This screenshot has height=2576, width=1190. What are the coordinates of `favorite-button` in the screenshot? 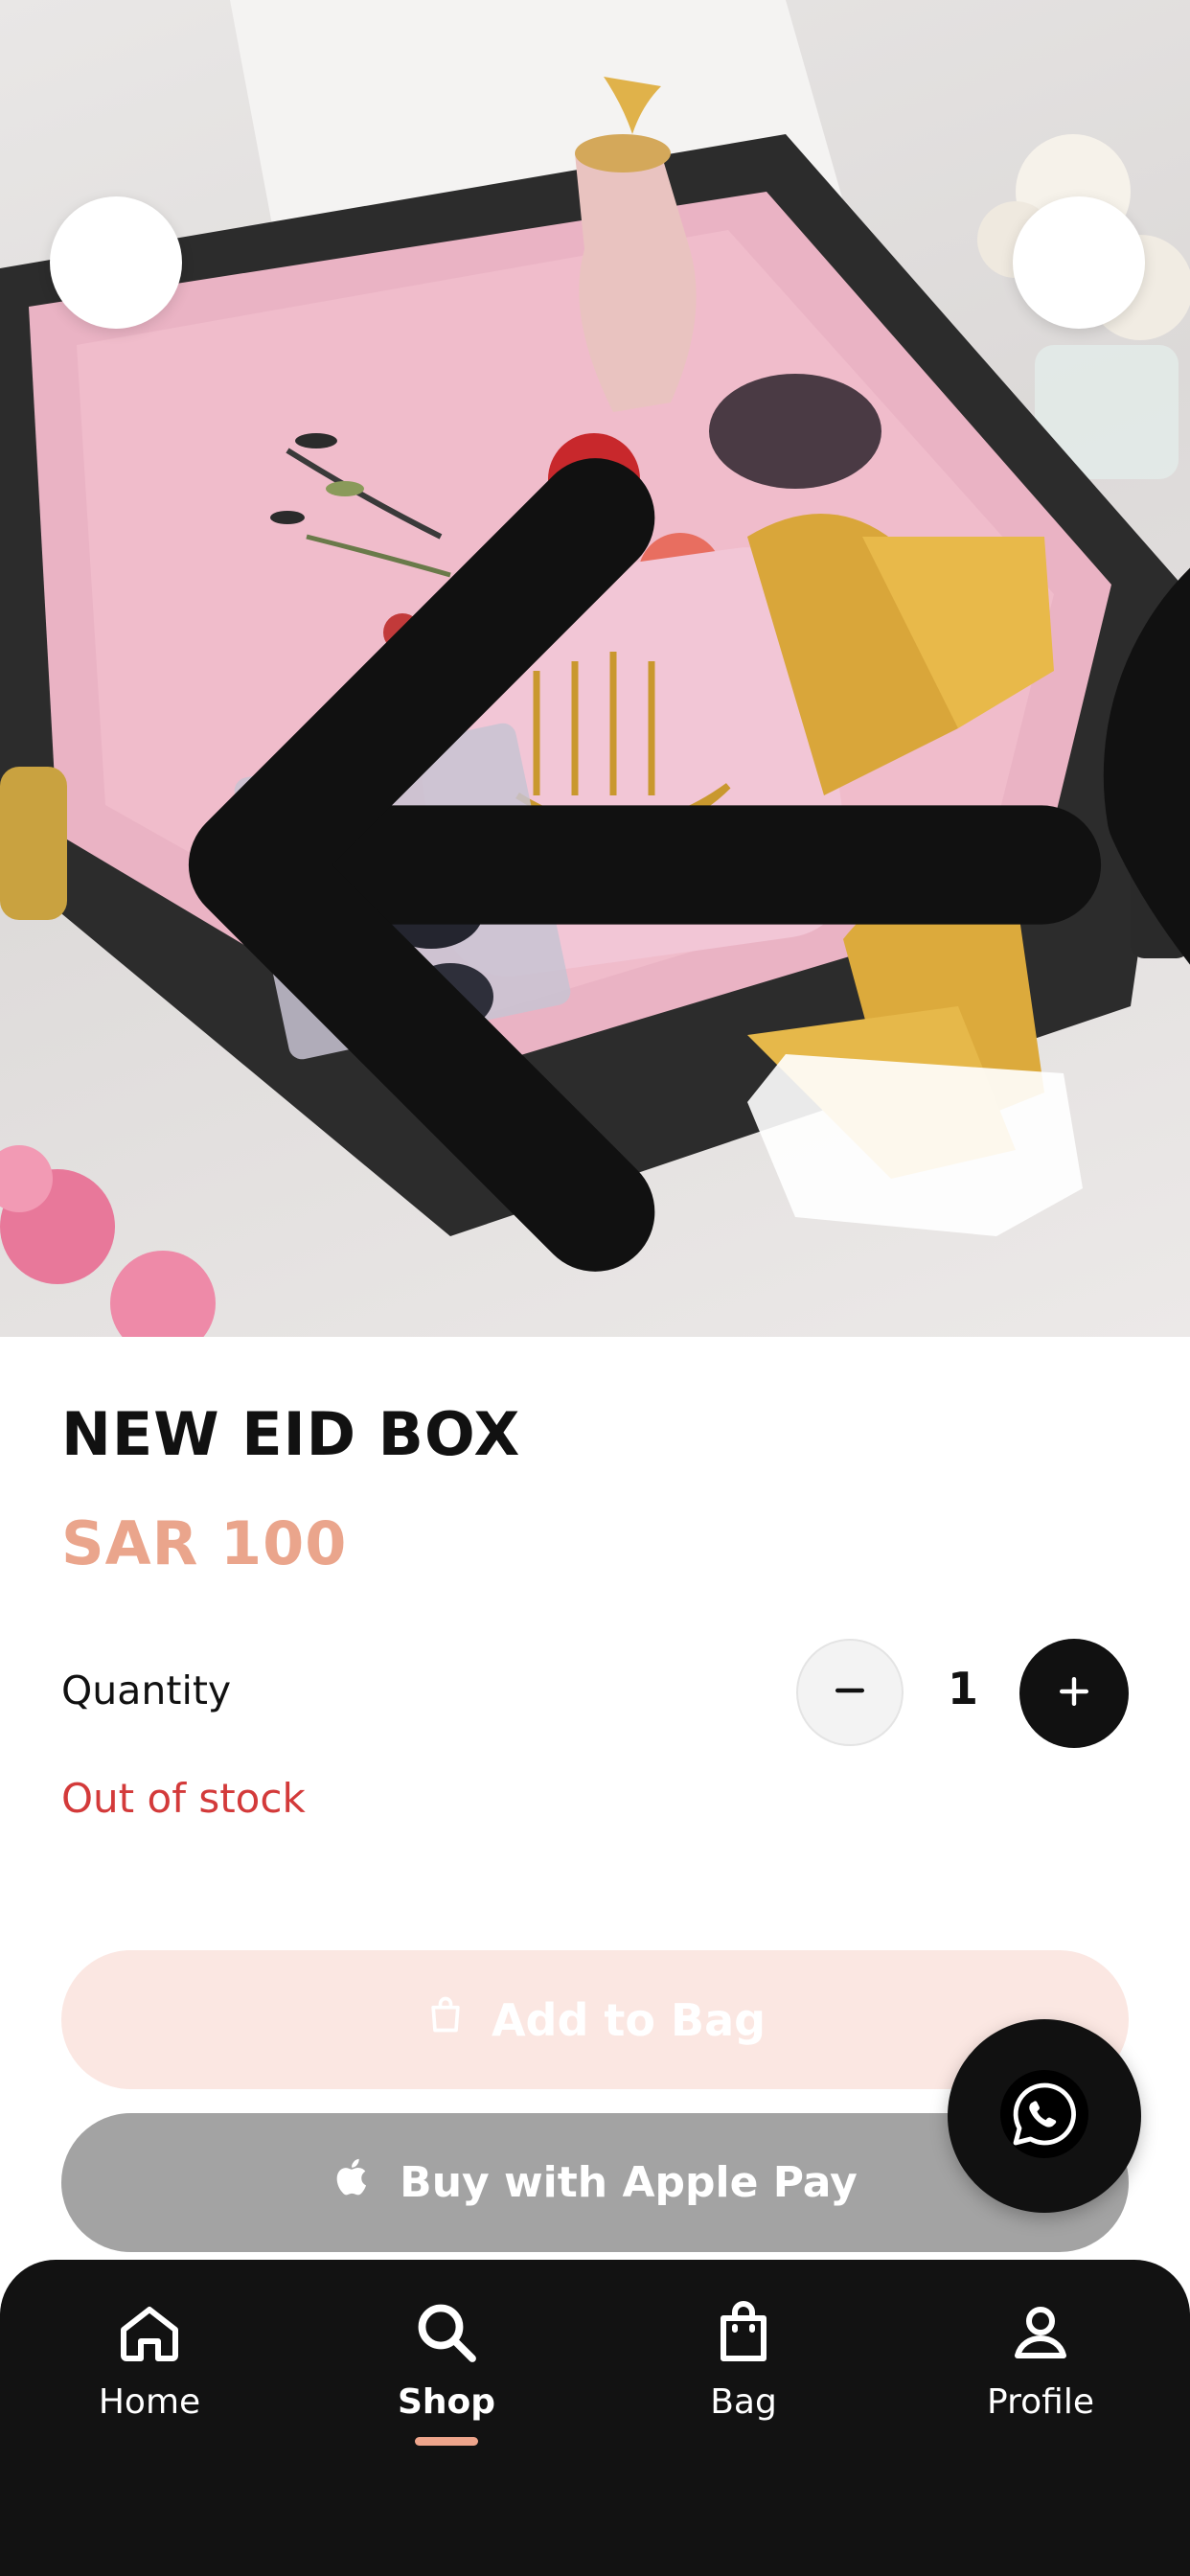 It's located at (1101, 580).